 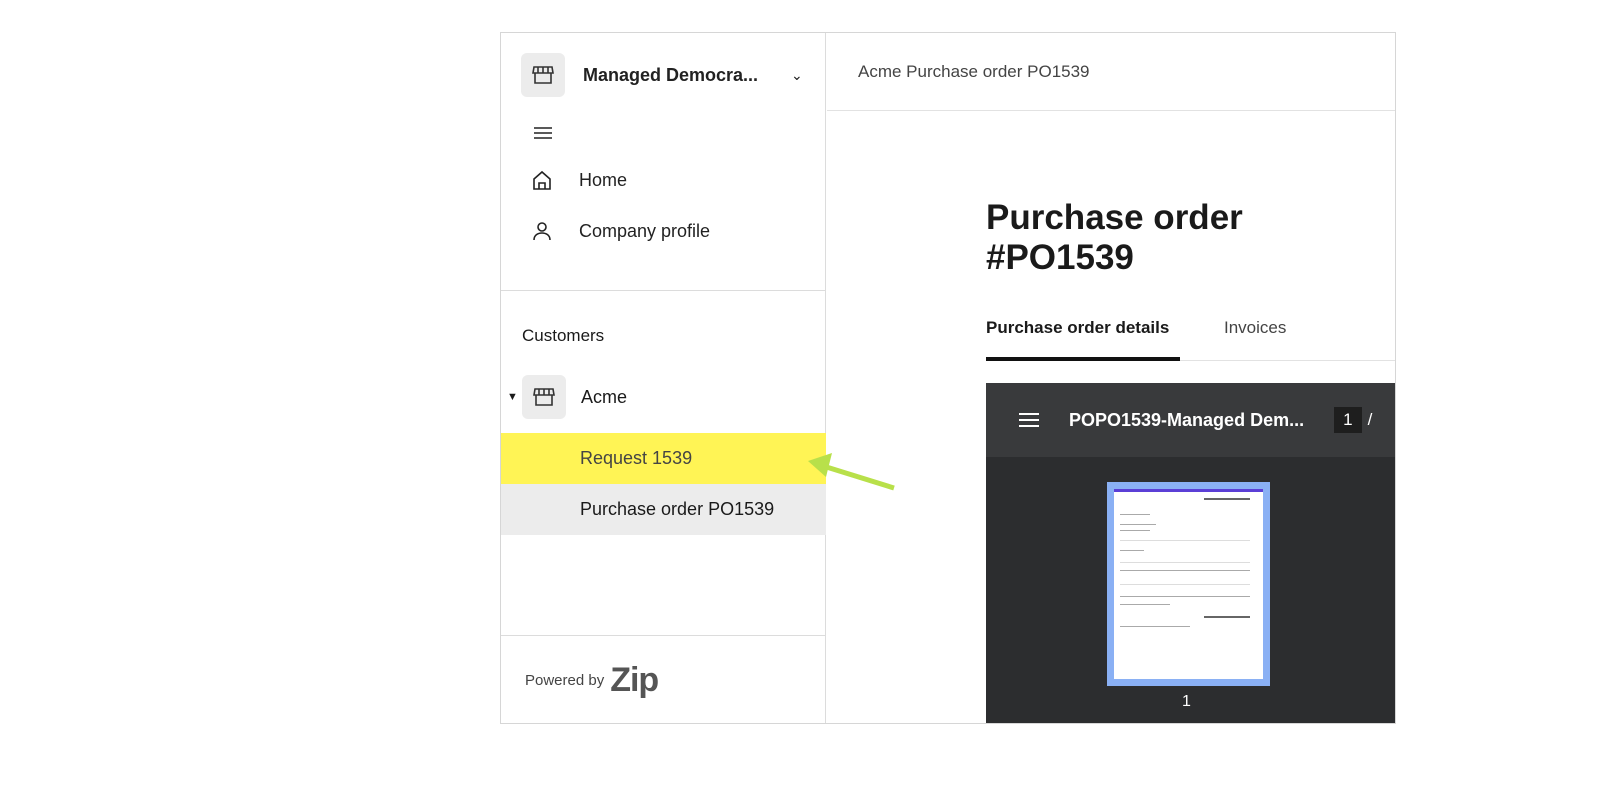 I want to click on sidebar-item-home: Home, so click(x=579, y=180).